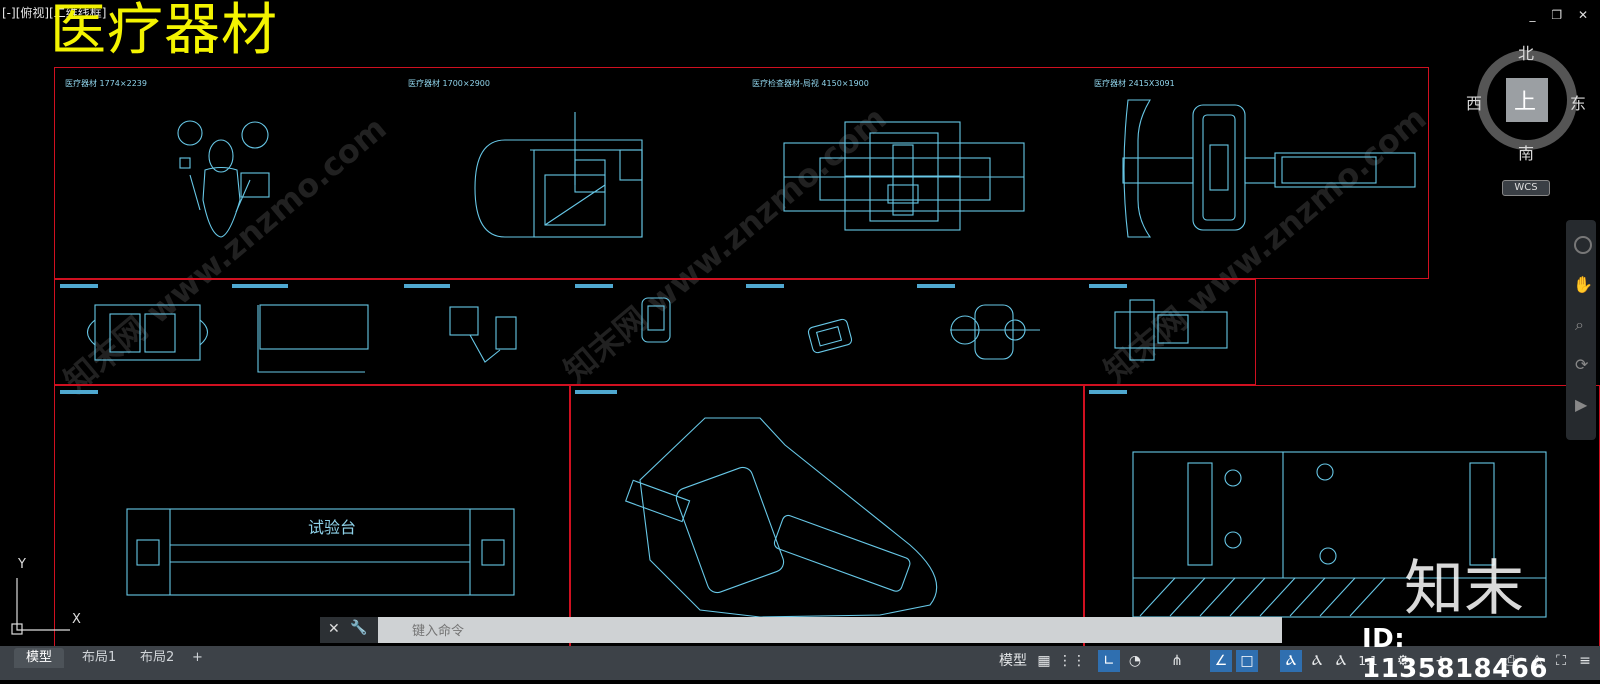  I want to click on snap-icon: ⋮⋮, so click(1072, 661).